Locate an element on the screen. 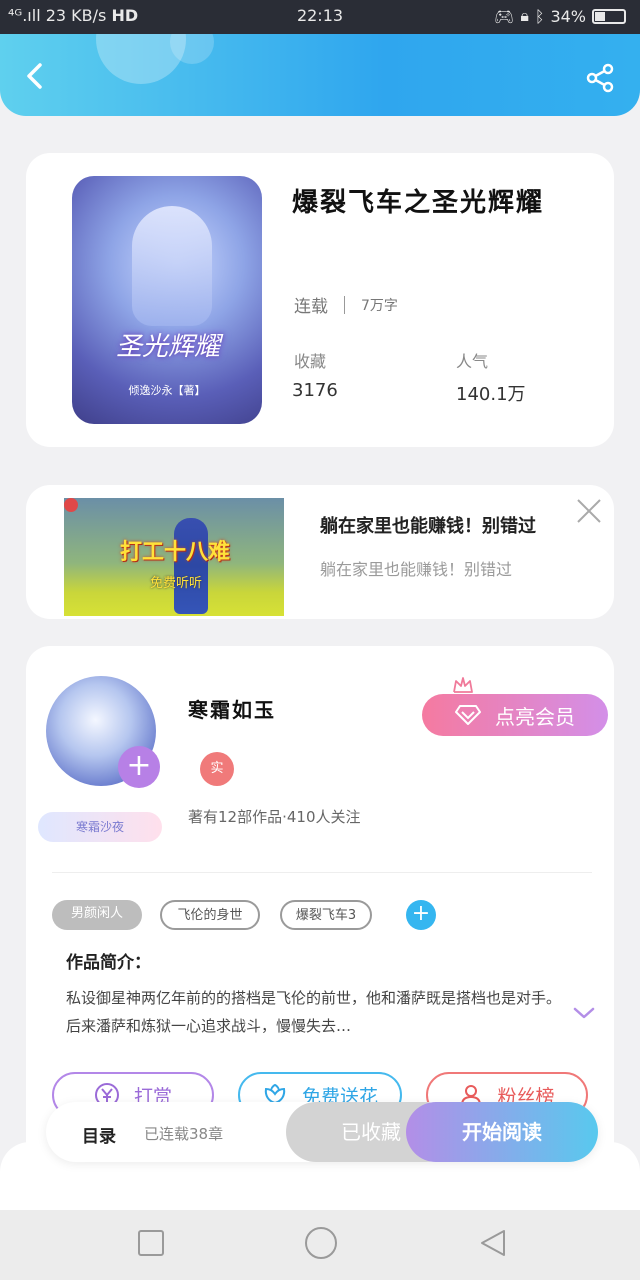 This screenshot has width=640, height=1280. ad-subtitle: 躺在家里也能赚钱！别错过 is located at coordinates (416, 569).